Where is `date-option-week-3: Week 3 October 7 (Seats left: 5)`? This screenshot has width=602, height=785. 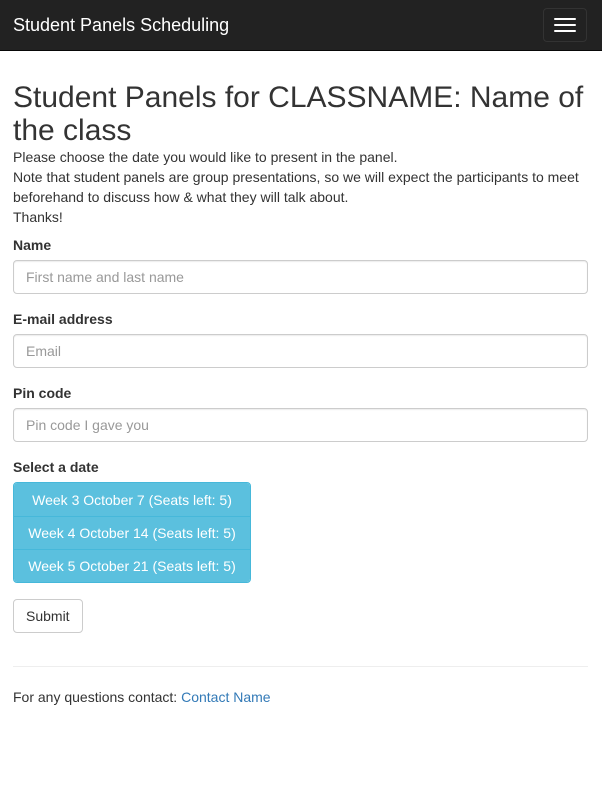 date-option-week-3: Week 3 October 7 (Seats left: 5) is located at coordinates (132, 499).